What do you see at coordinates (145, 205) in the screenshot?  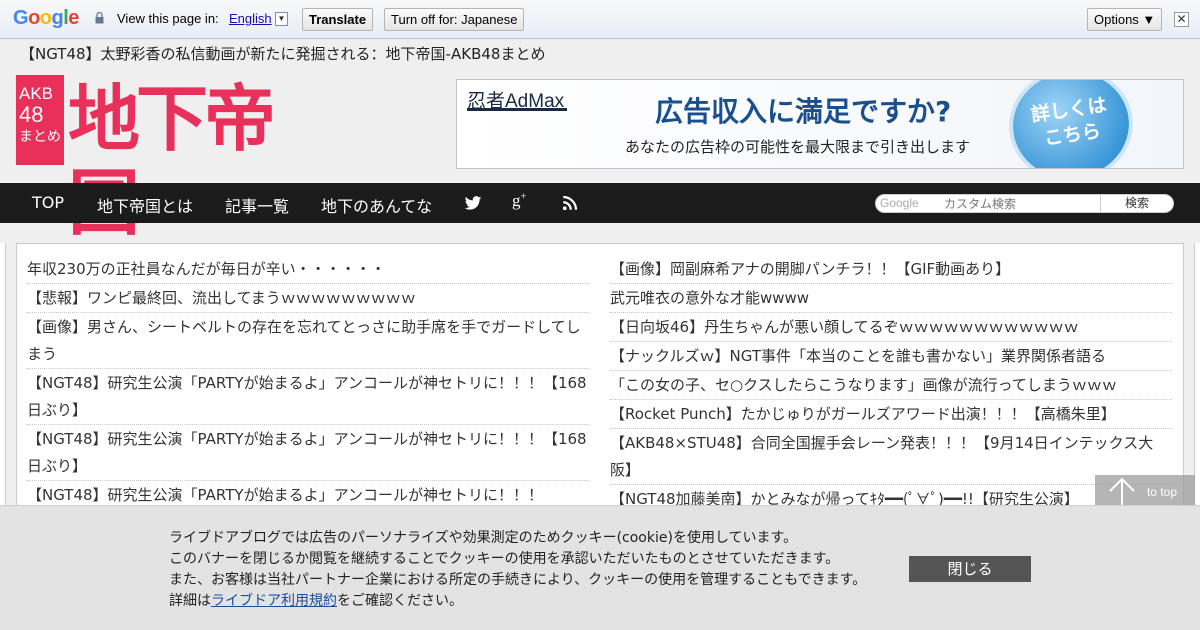 I see `nav-item-about: 地下帝国とは` at bounding box center [145, 205].